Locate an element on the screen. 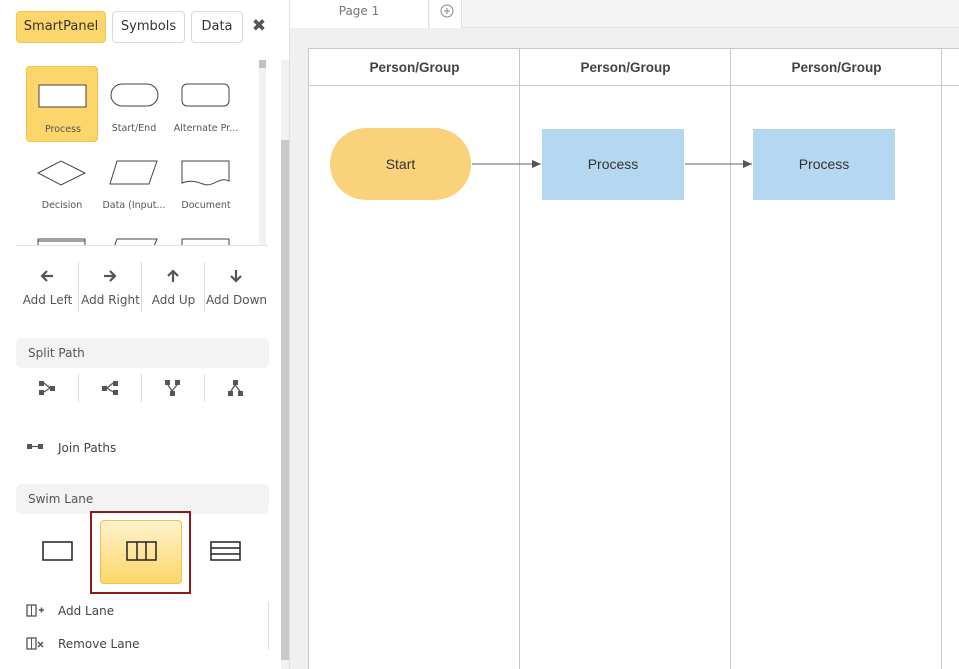 The height and width of the screenshot is (669, 959). remove-lane-icon is located at coordinates (35, 643).